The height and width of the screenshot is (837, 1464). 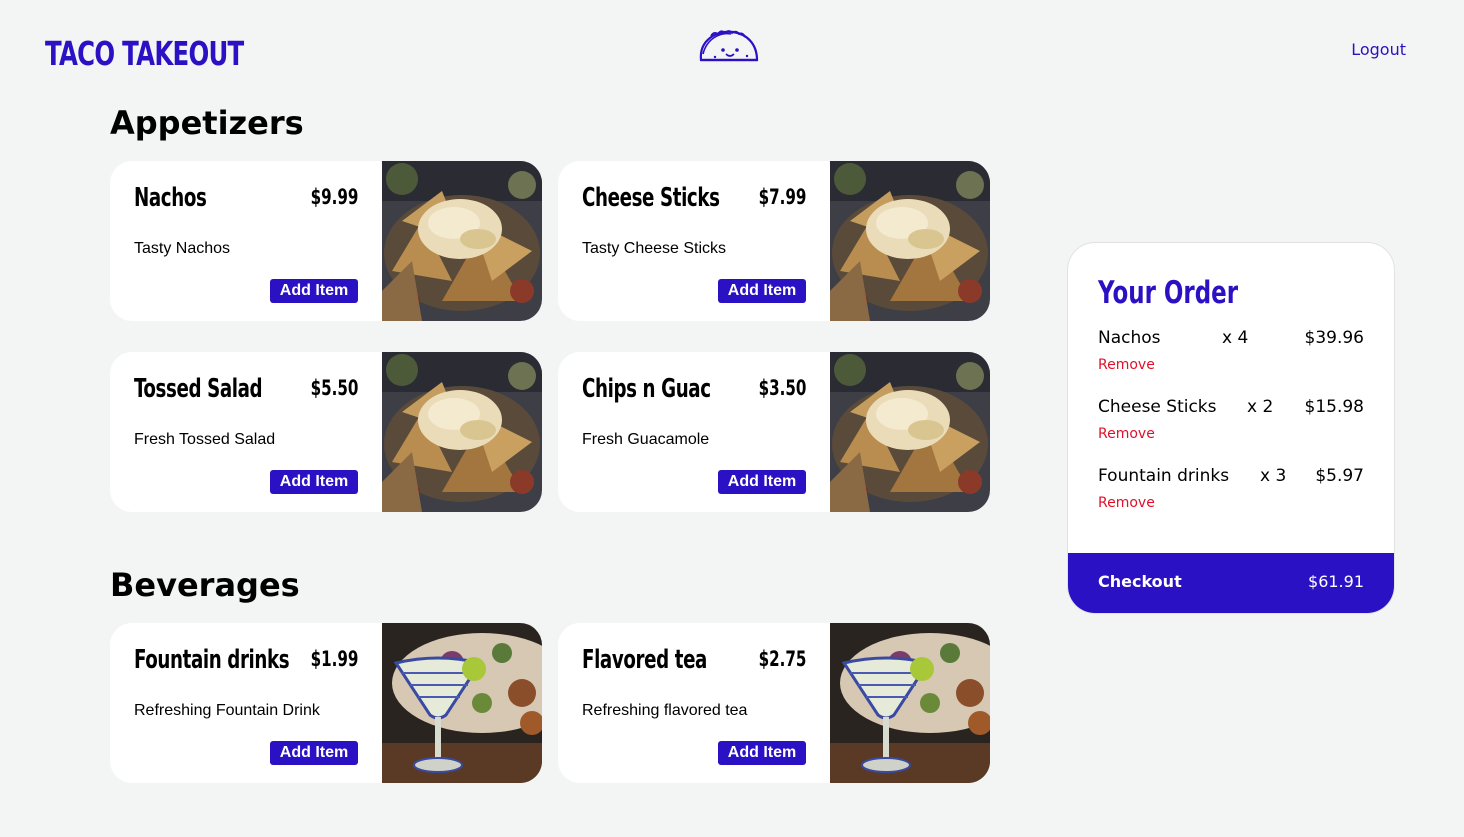 I want to click on item-description: Fresh Tossed Salad, so click(x=205, y=439).